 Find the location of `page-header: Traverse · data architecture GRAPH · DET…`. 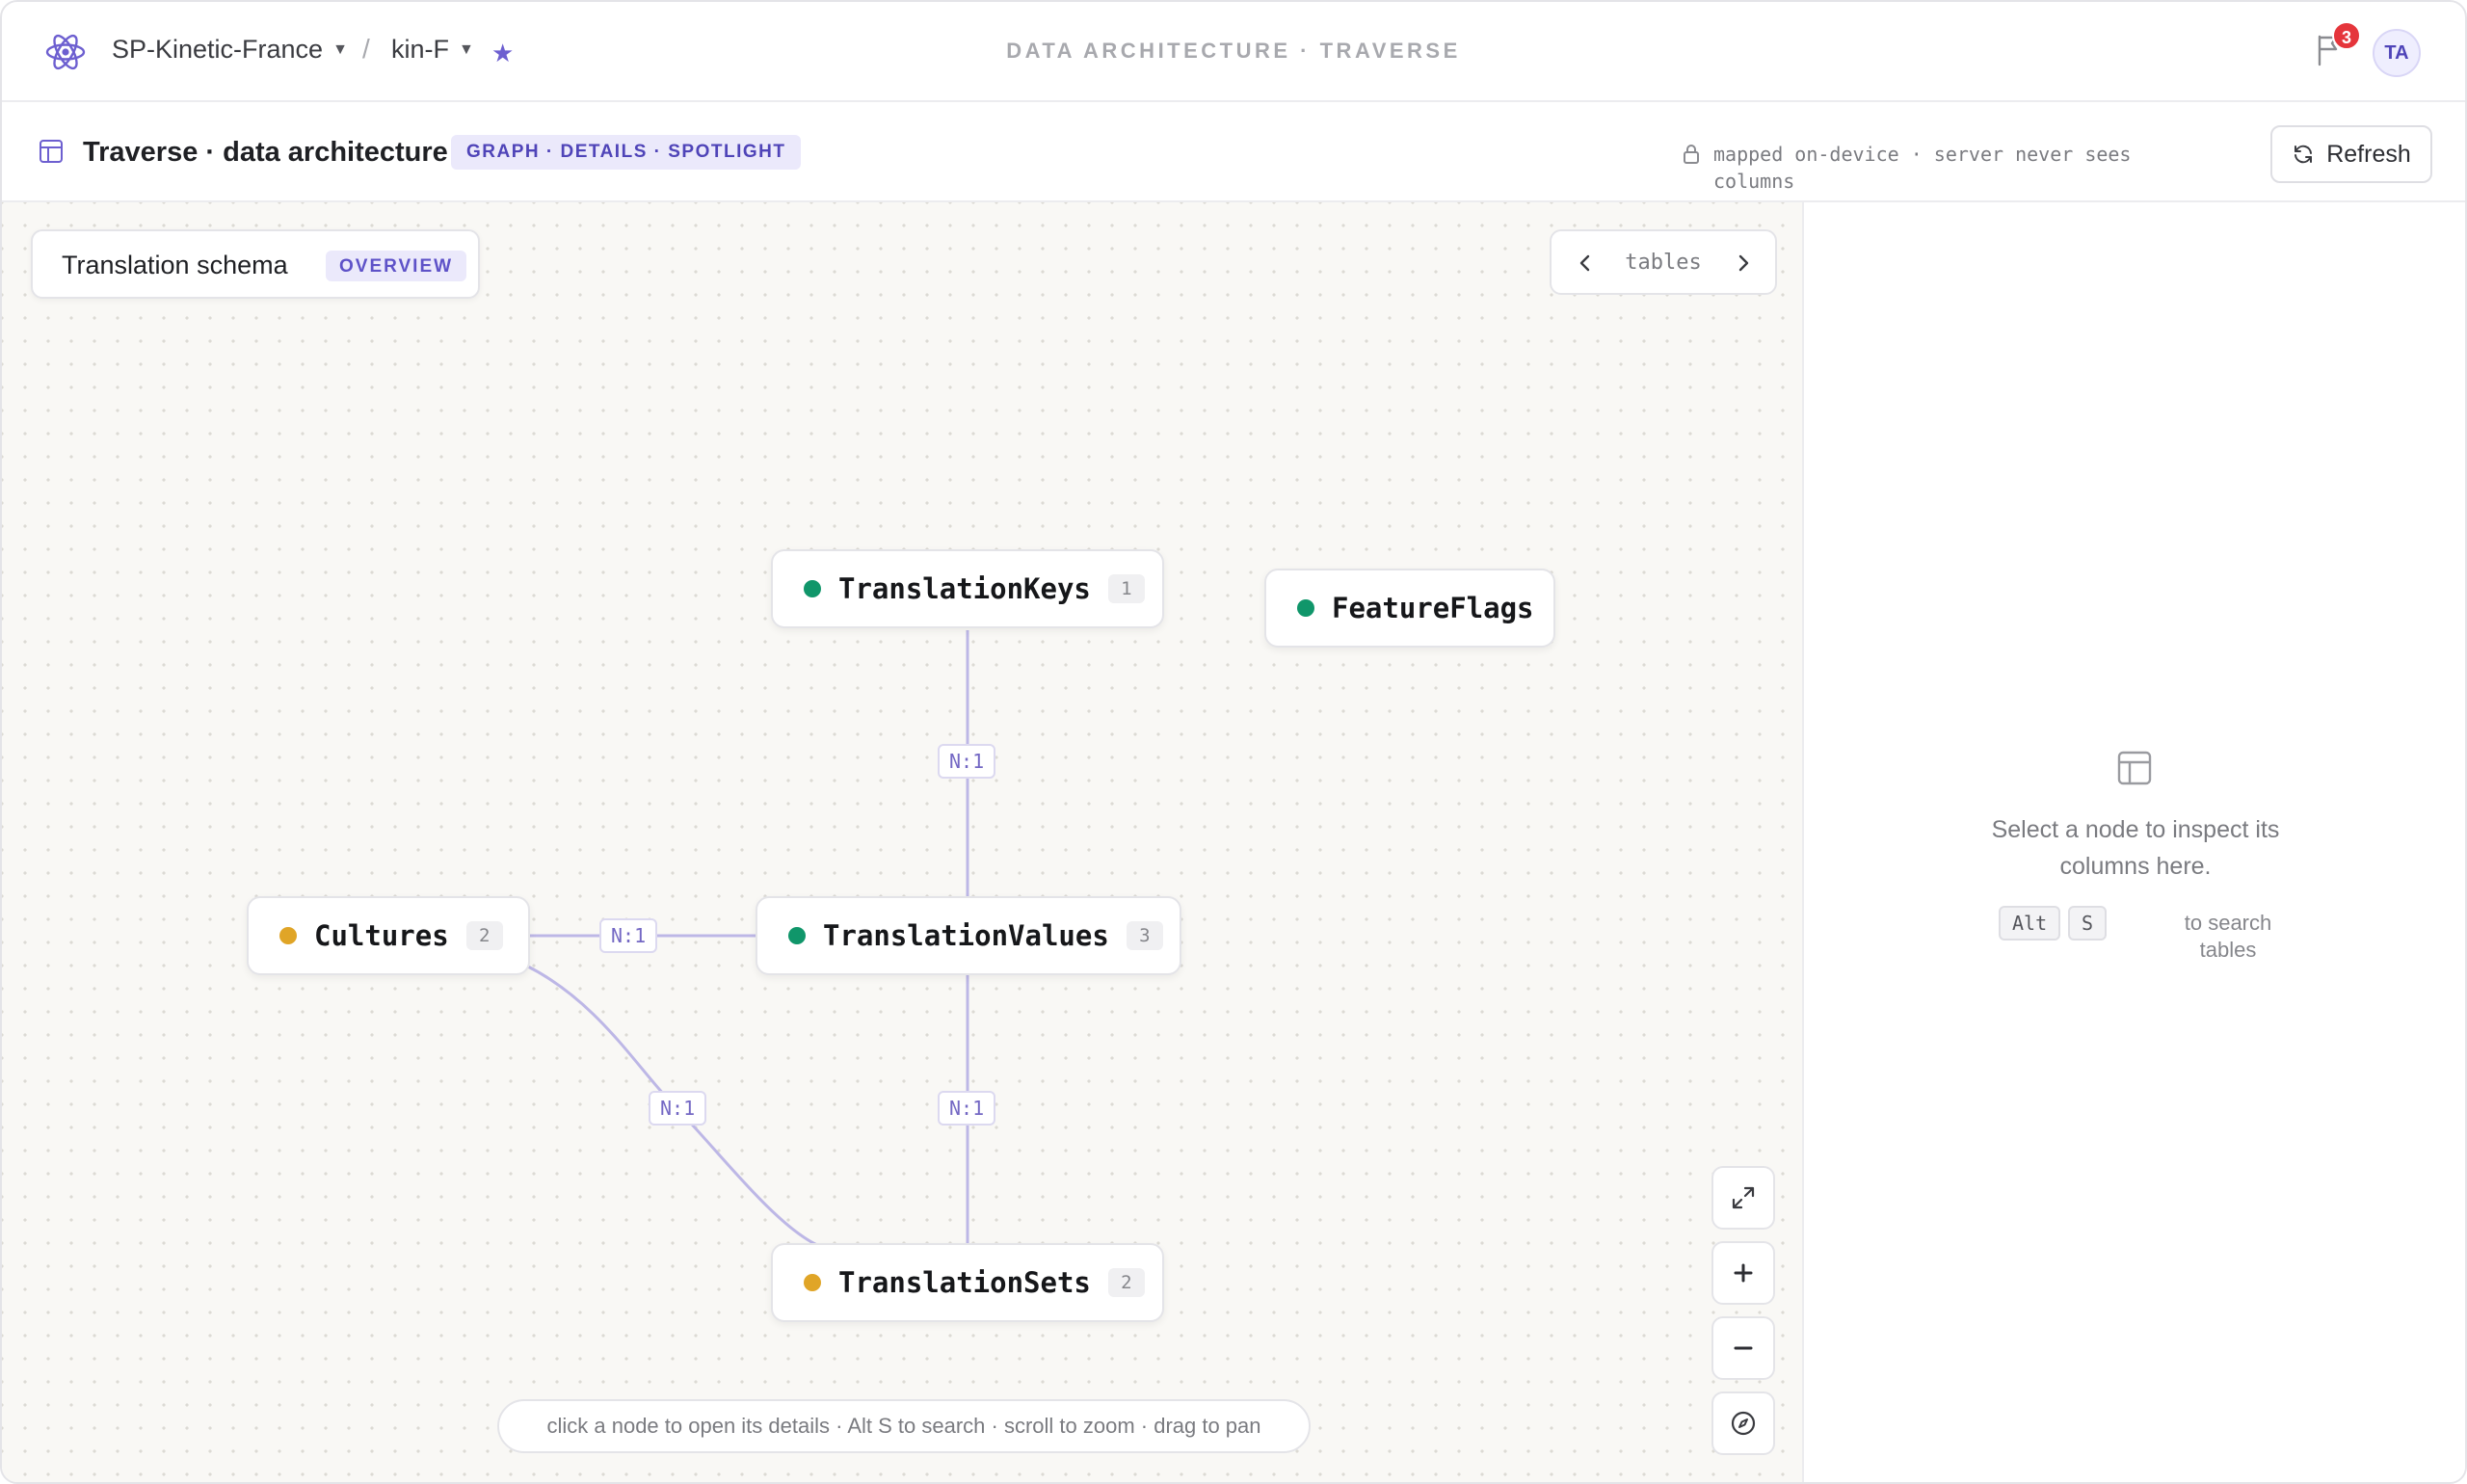

page-header: Traverse · data architecture GRAPH · DET… is located at coordinates (1233, 152).